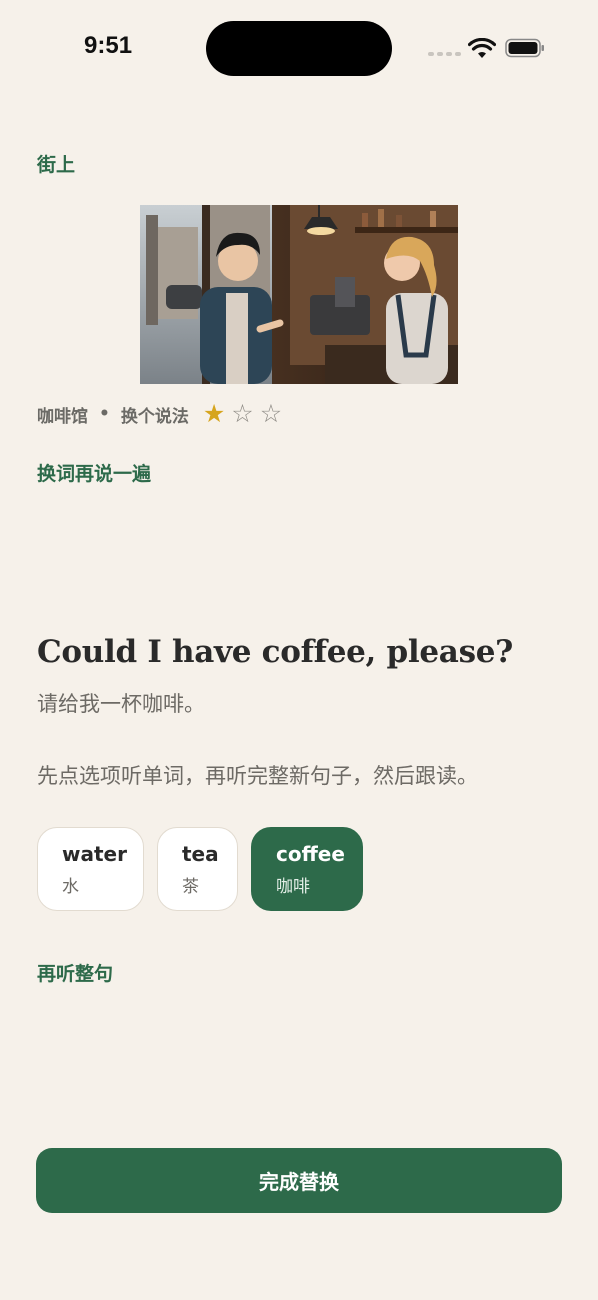 The width and height of the screenshot is (598, 1300). What do you see at coordinates (90, 869) in the screenshot?
I see `option-water: water 水` at bounding box center [90, 869].